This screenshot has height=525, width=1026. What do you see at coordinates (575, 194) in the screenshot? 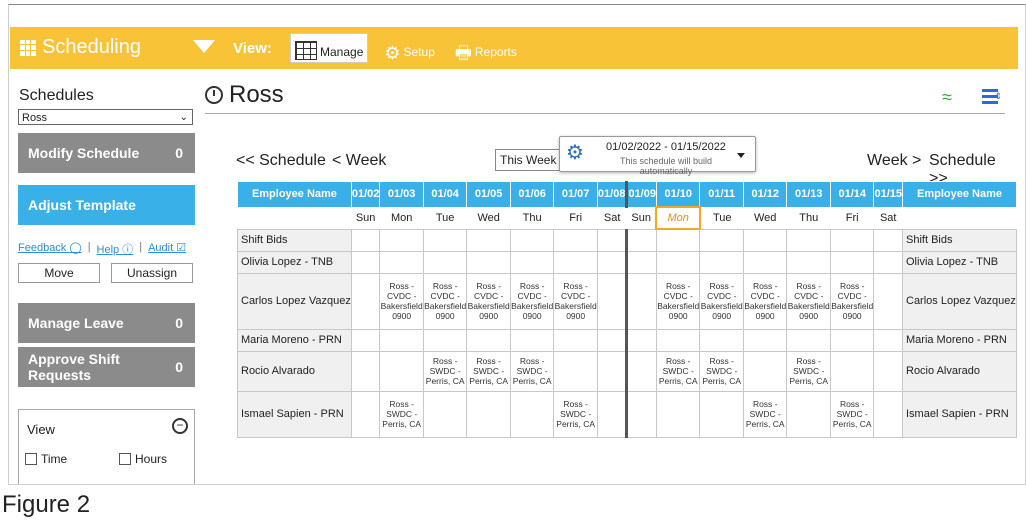
I see `column-header-date: 01/07` at bounding box center [575, 194].